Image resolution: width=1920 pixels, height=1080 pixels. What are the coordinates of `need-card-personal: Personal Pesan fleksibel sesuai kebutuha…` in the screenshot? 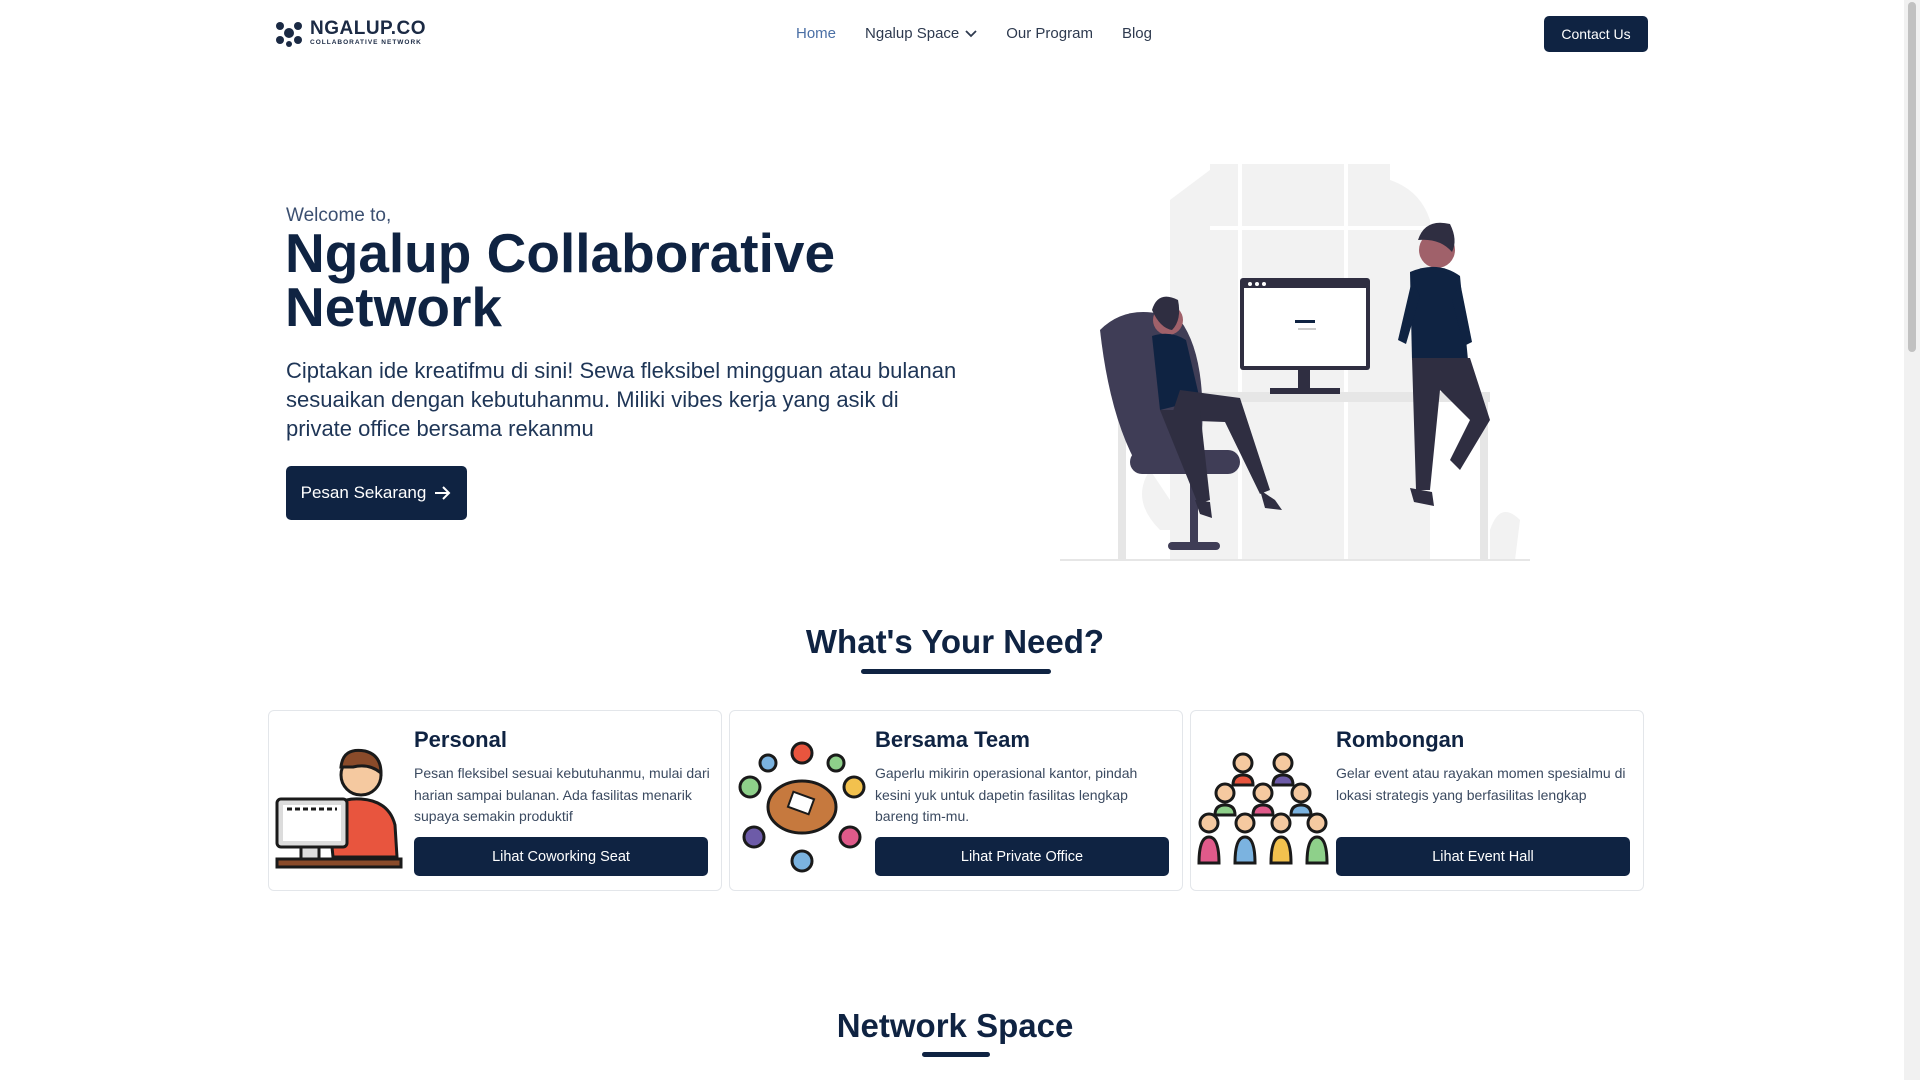 It's located at (495, 800).